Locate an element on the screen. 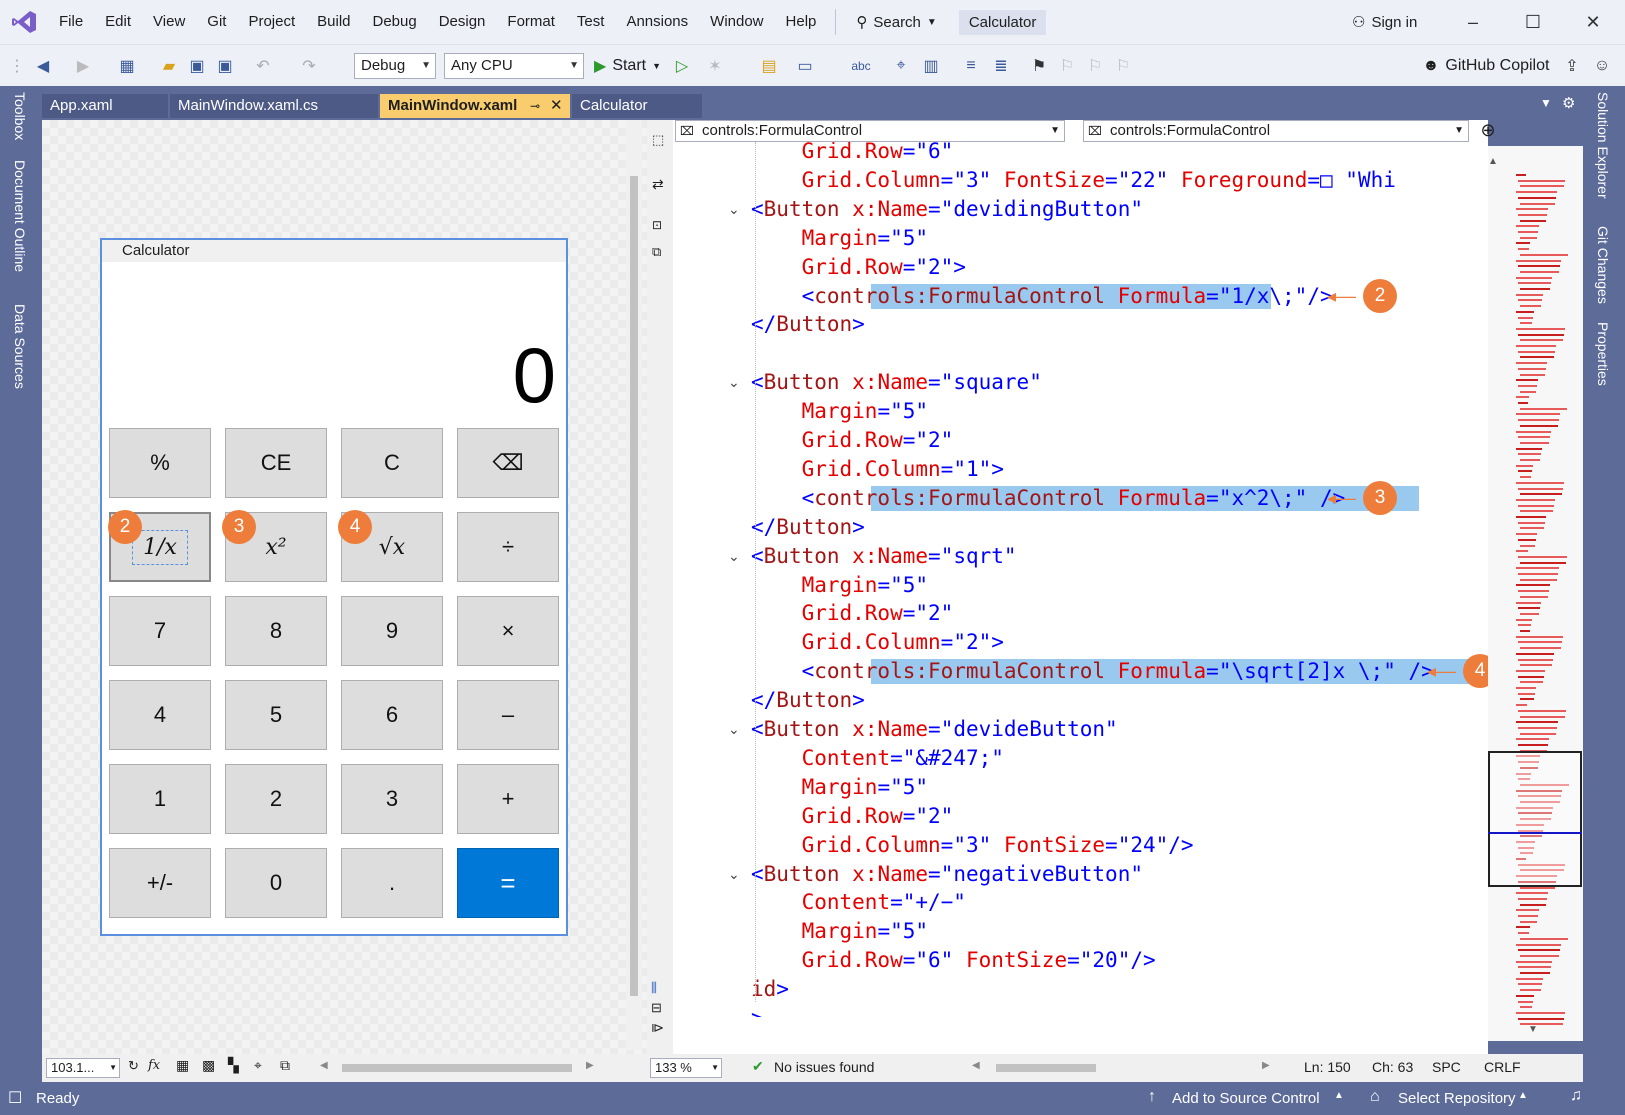 Image resolution: width=1625 pixels, height=1115 pixels. seven-button: 7 is located at coordinates (160, 631).